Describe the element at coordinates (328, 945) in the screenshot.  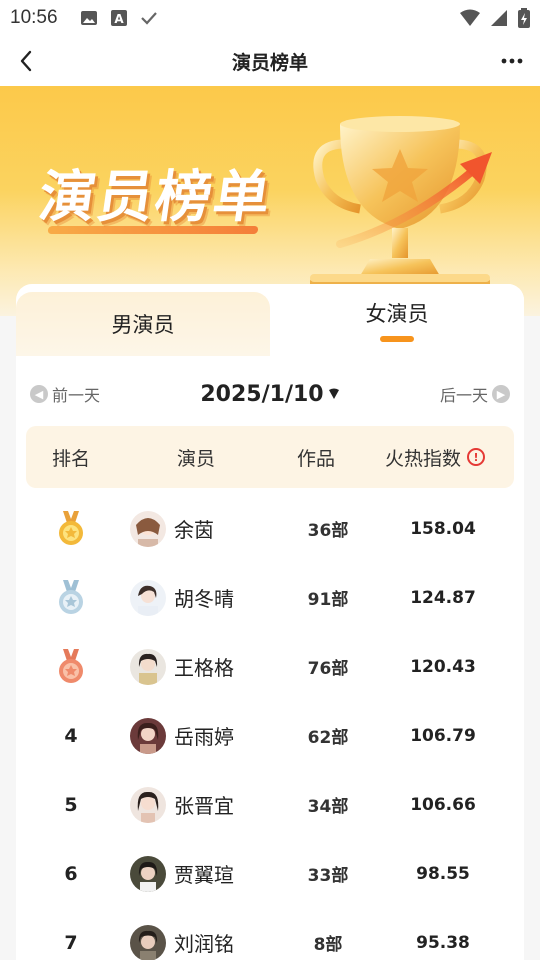
I see `works-count: 8部` at that location.